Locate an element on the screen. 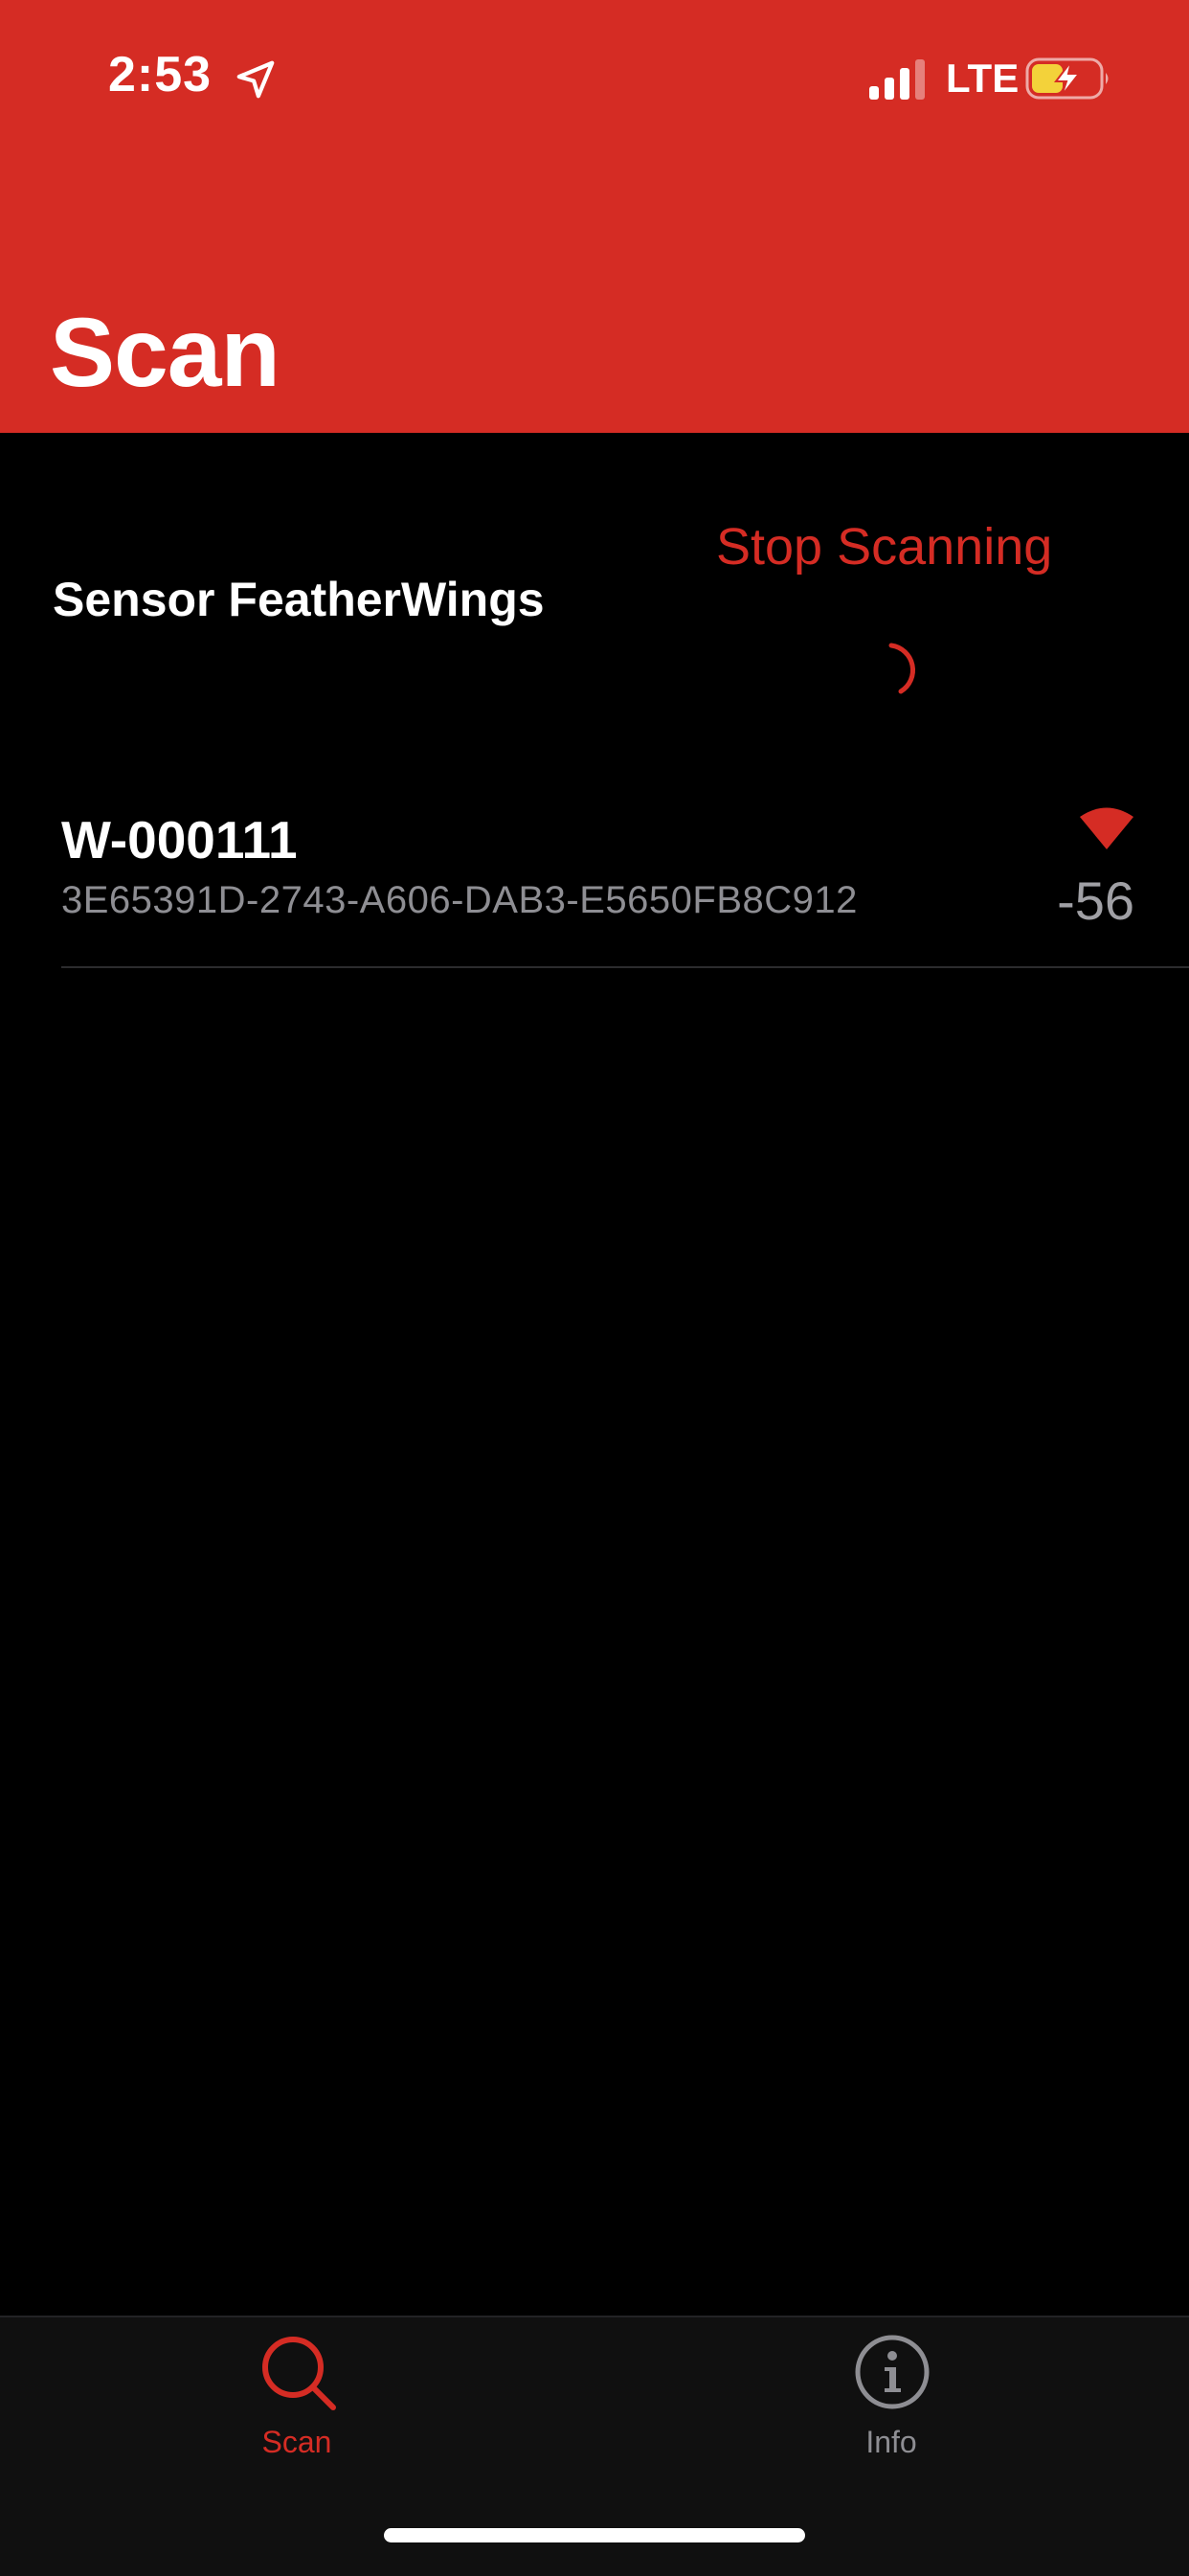 The image size is (1189, 2576). signal-strength-icon is located at coordinates (1106, 828).